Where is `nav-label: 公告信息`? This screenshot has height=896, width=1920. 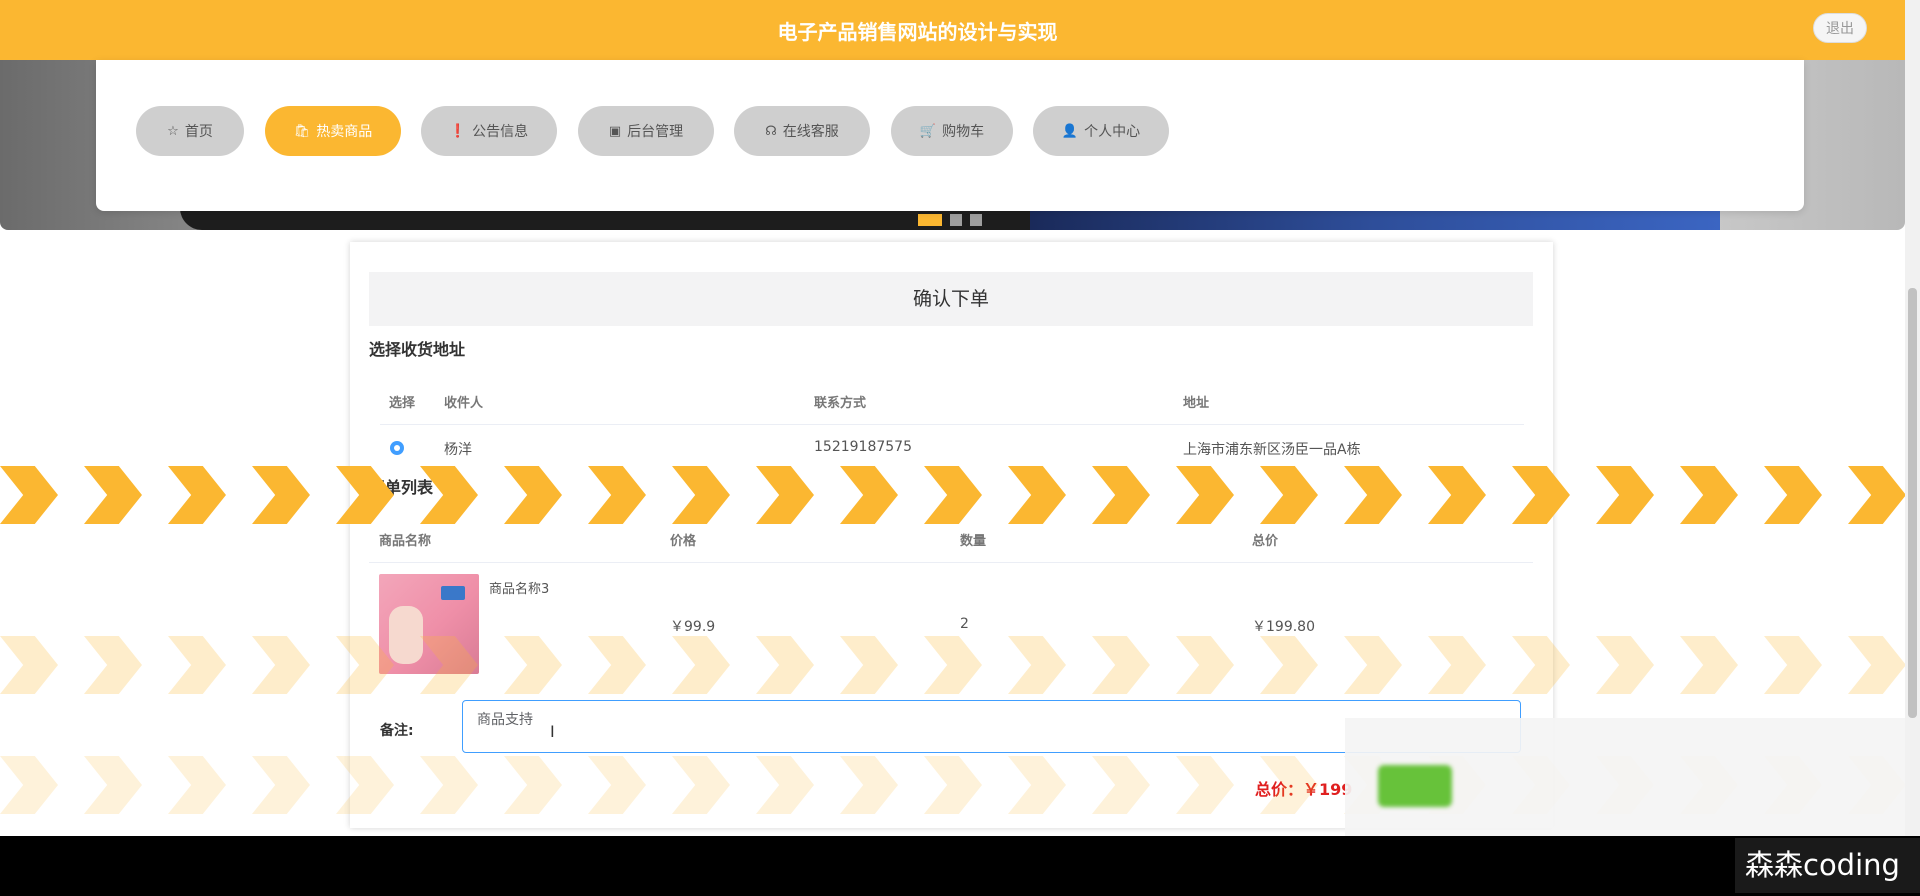
nav-label: 公告信息 is located at coordinates (500, 132).